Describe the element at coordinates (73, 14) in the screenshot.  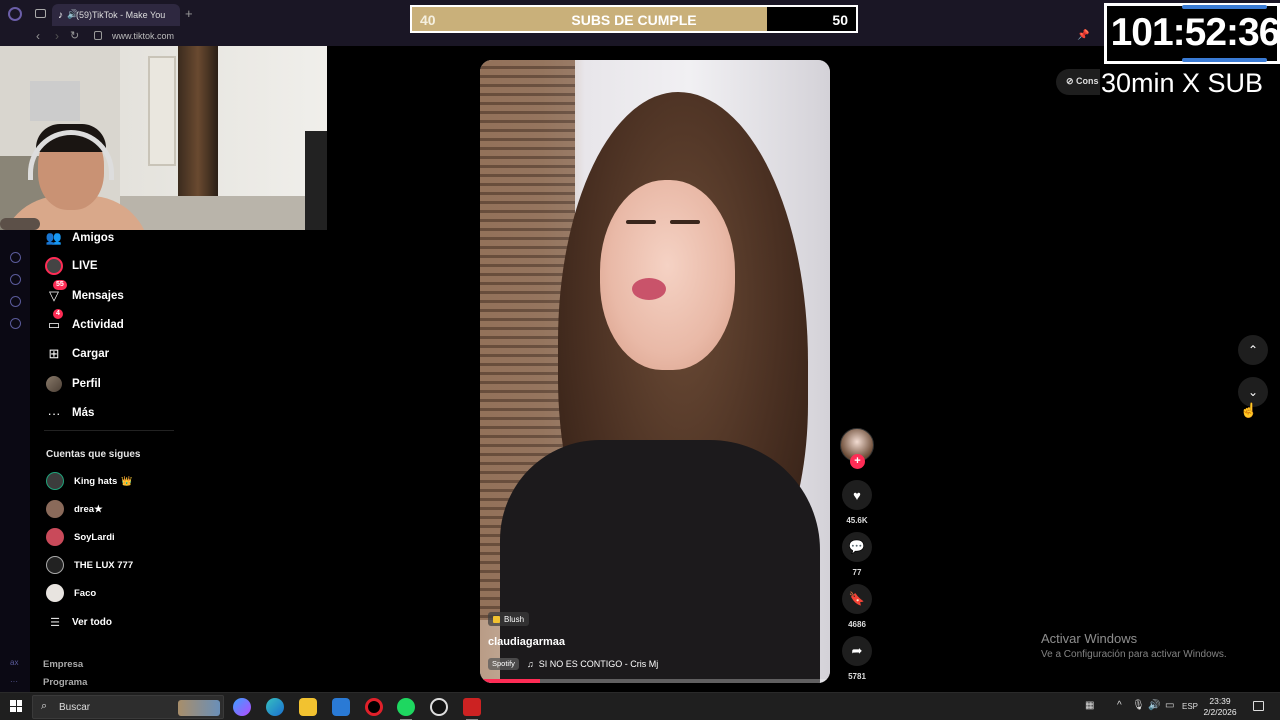
I see `speaker-icon: 🔊` at that location.